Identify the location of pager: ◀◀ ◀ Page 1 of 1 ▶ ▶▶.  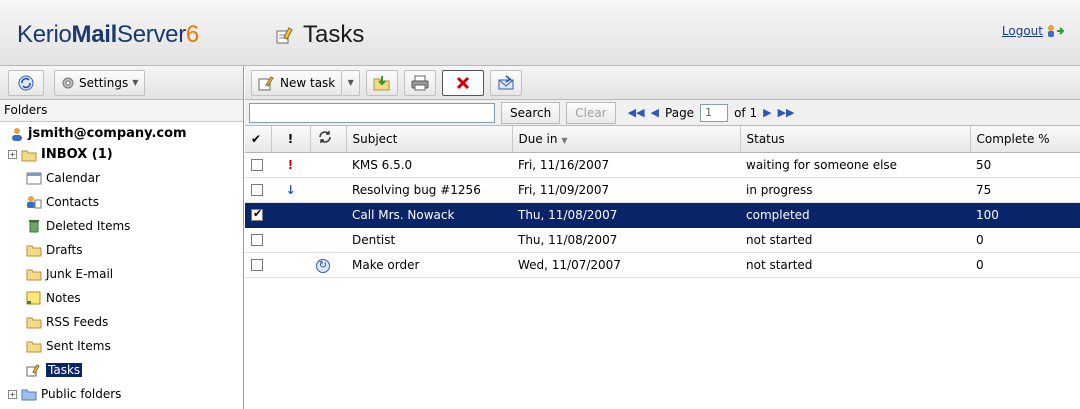
(711, 112).